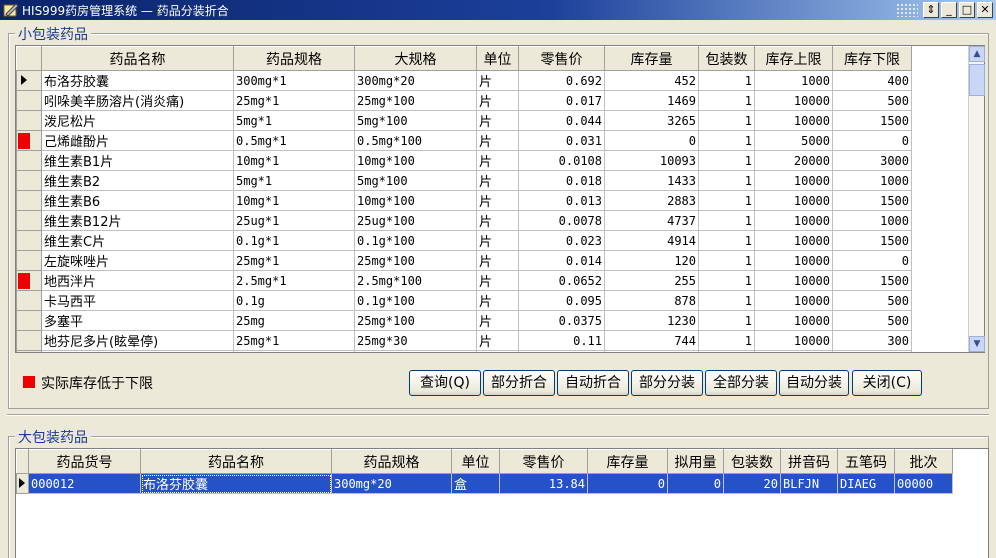 This screenshot has width=996, height=558. Describe the element at coordinates (809, 461) in the screenshot. I see `col-header-pinyin: 拼音码` at that location.